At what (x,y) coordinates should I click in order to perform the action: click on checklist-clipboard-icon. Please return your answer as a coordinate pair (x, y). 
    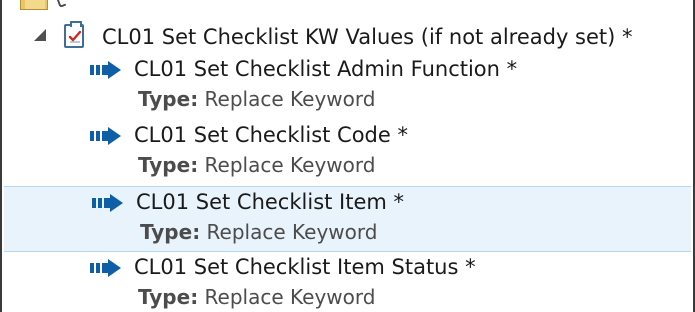
    Looking at the image, I should click on (74, 34).